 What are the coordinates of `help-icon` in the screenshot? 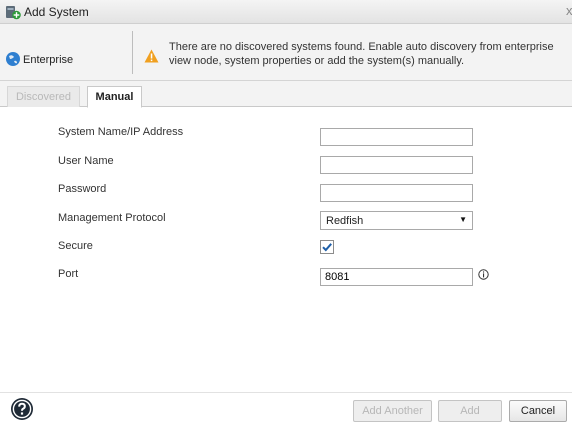 It's located at (22, 409).